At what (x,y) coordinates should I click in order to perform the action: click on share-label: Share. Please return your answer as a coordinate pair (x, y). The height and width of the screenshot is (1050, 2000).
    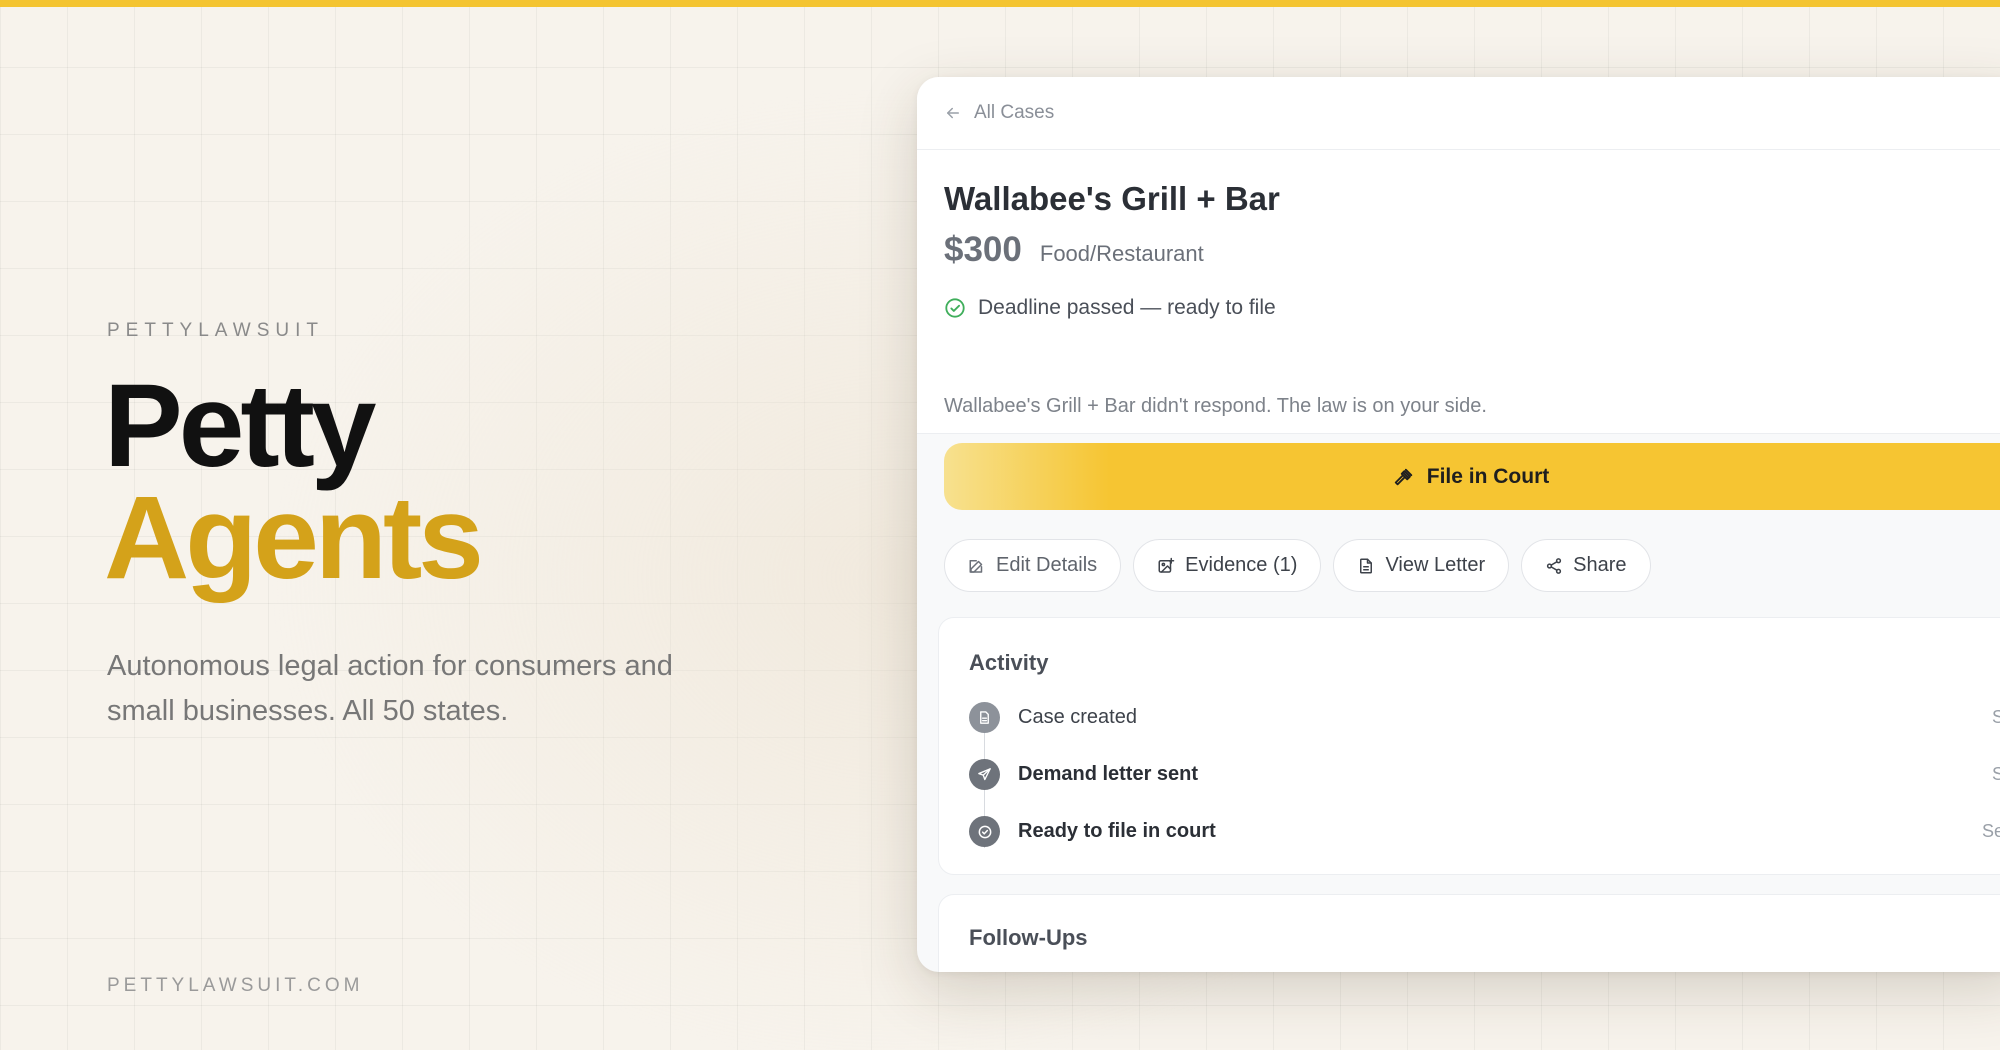
    Looking at the image, I should click on (1600, 565).